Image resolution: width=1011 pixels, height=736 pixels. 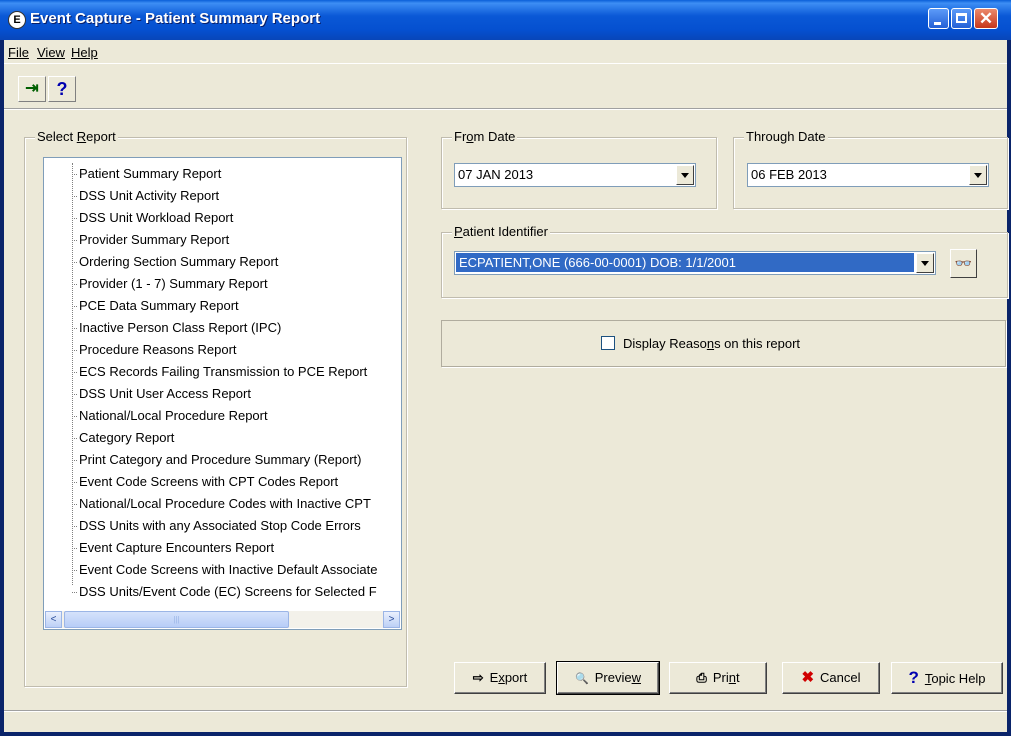 What do you see at coordinates (222, 240) in the screenshot?
I see `report-tree-item: Provider Summary Report` at bounding box center [222, 240].